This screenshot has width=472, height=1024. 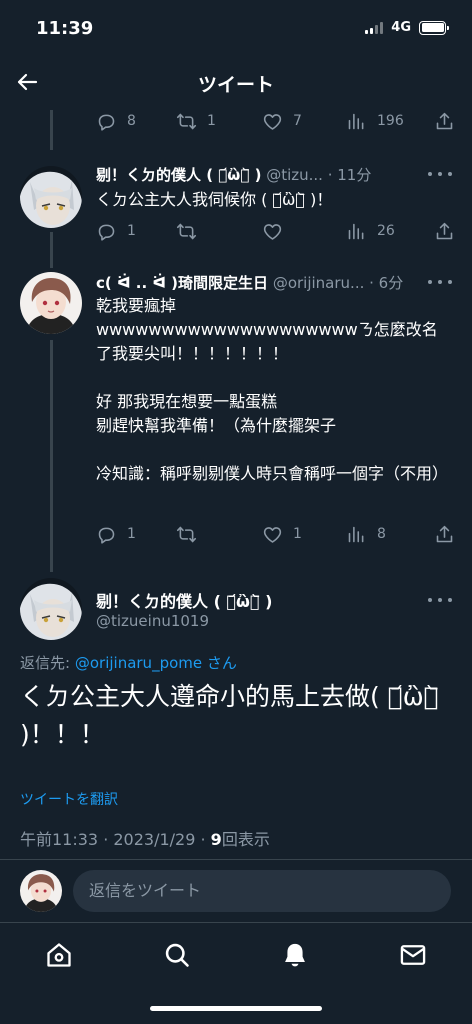 What do you see at coordinates (413, 955) in the screenshot?
I see `tab-messages` at bounding box center [413, 955].